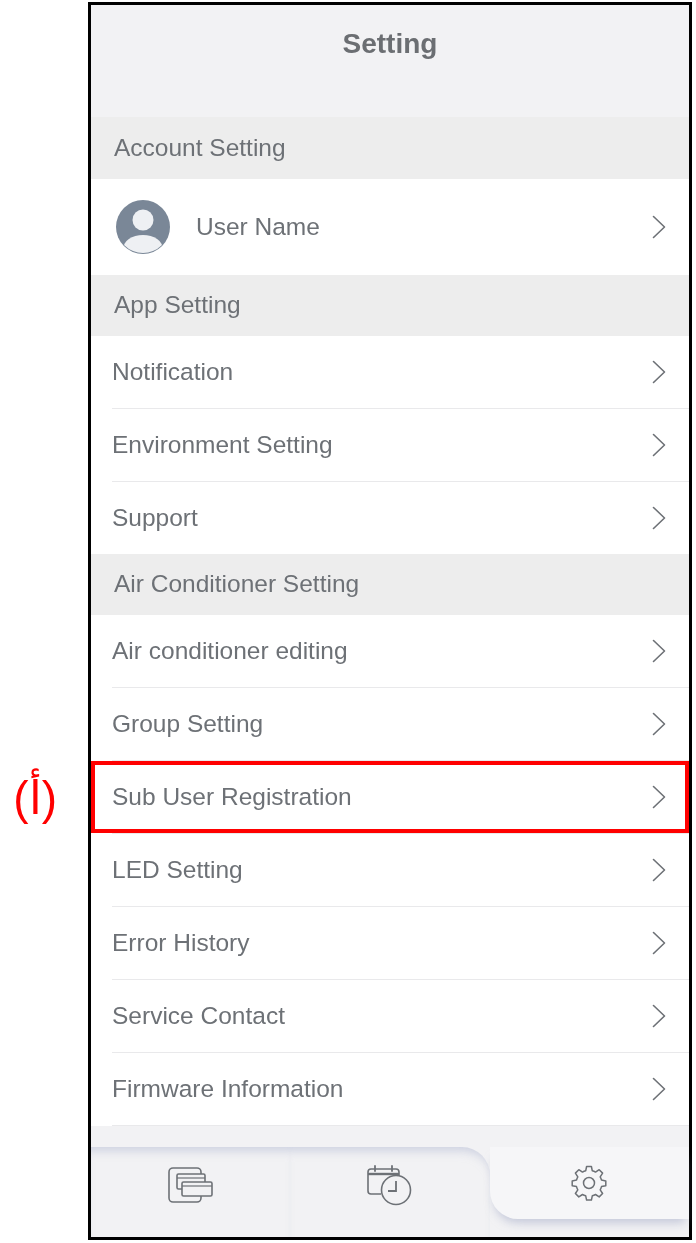 The width and height of the screenshot is (696, 1243). What do you see at coordinates (143, 227) in the screenshot?
I see `user-avatar-icon` at bounding box center [143, 227].